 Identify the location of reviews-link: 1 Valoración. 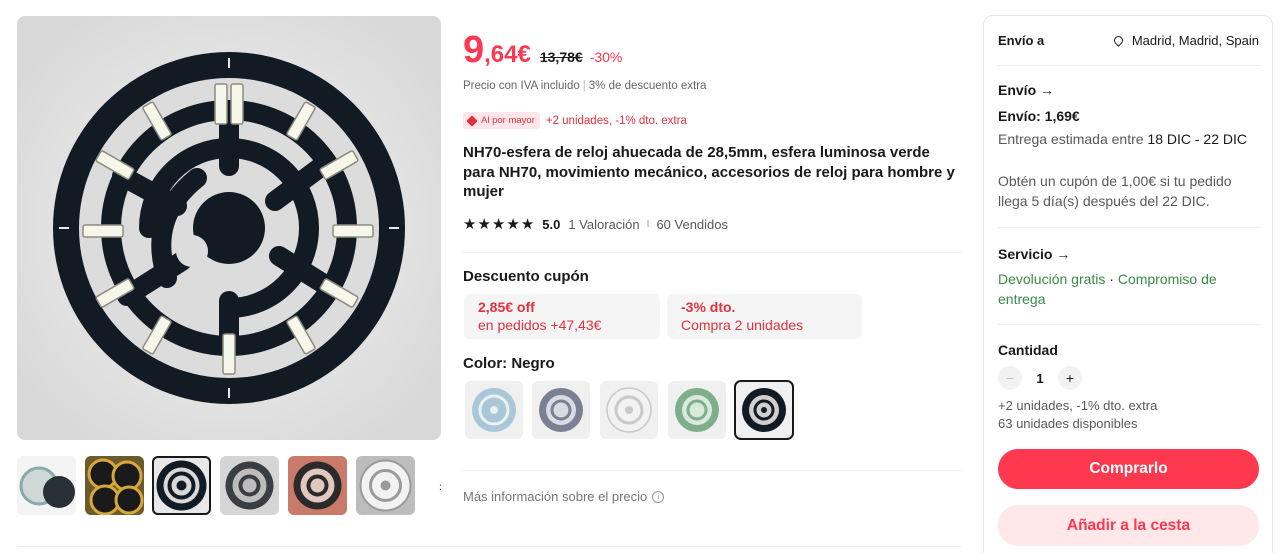
(603, 224).